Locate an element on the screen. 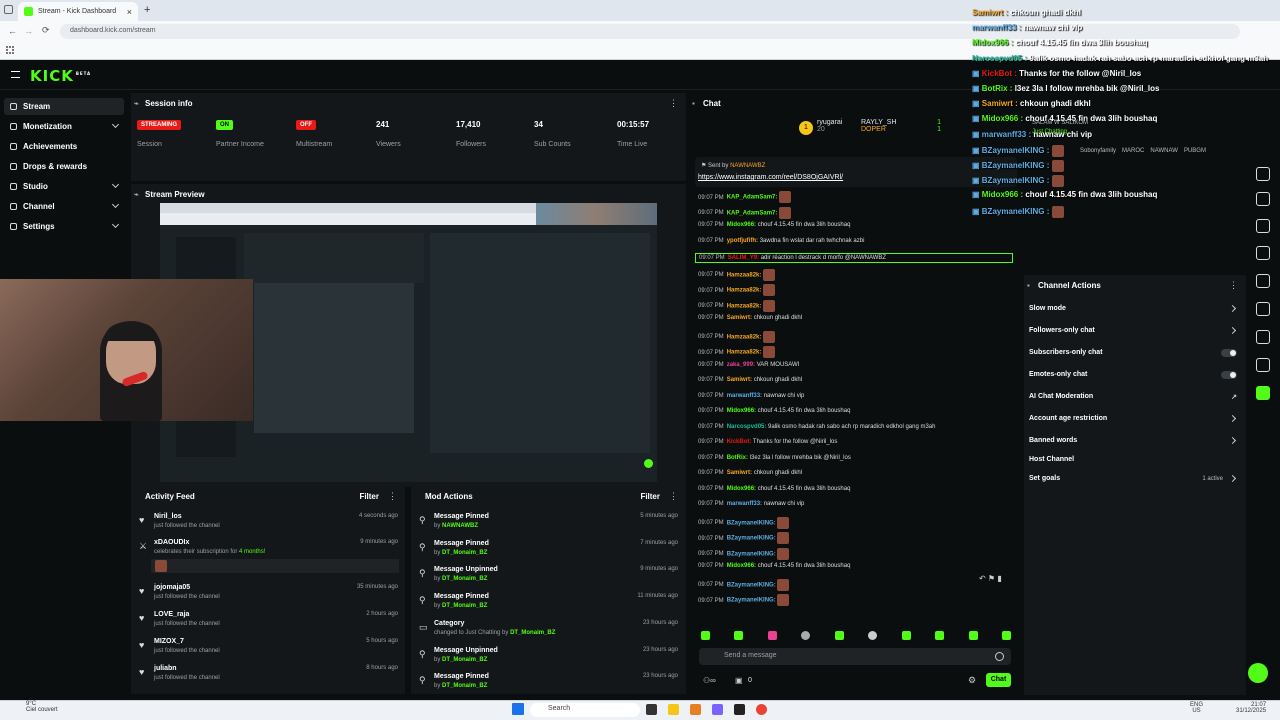 This screenshot has width=1280, height=720. sidebar-item-settings: Settings is located at coordinates (64, 226).